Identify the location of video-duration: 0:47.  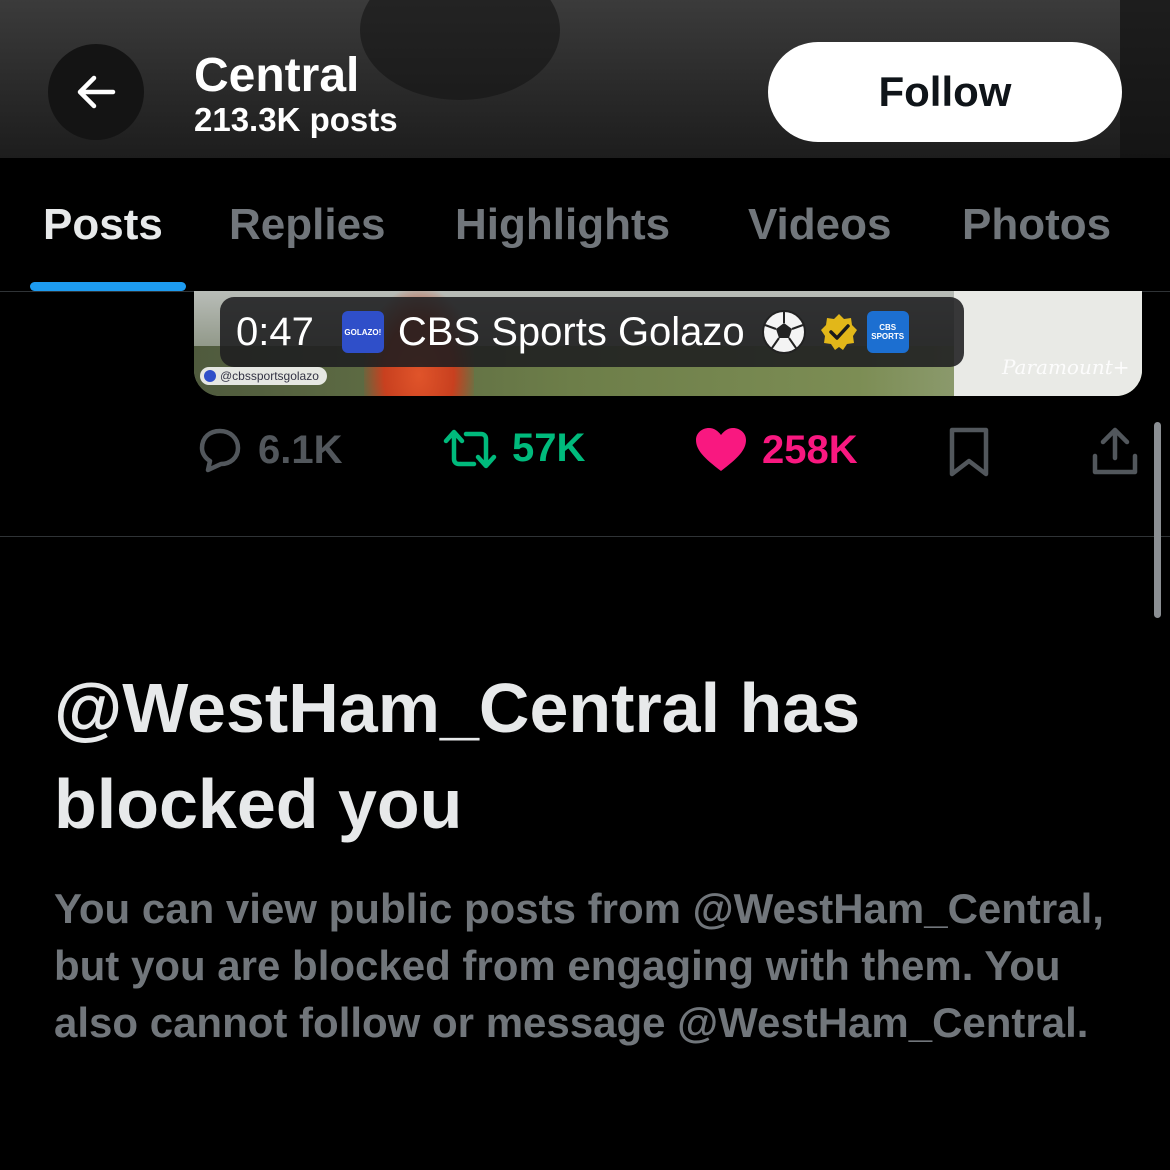
(275, 331).